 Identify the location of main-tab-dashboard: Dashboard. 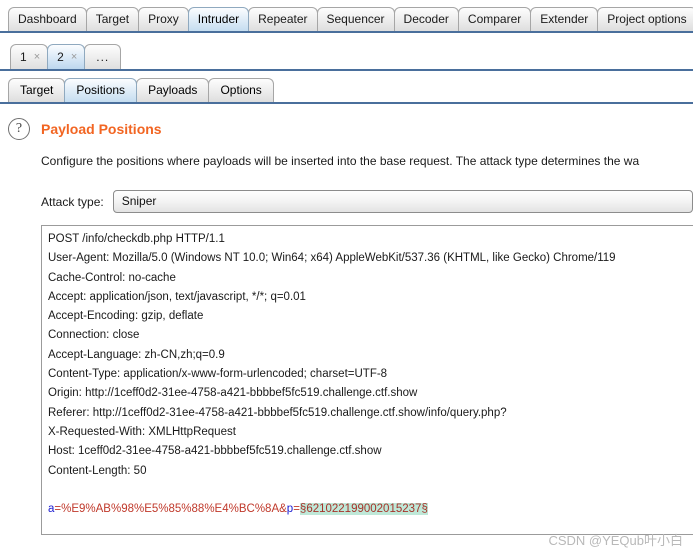
(47, 19).